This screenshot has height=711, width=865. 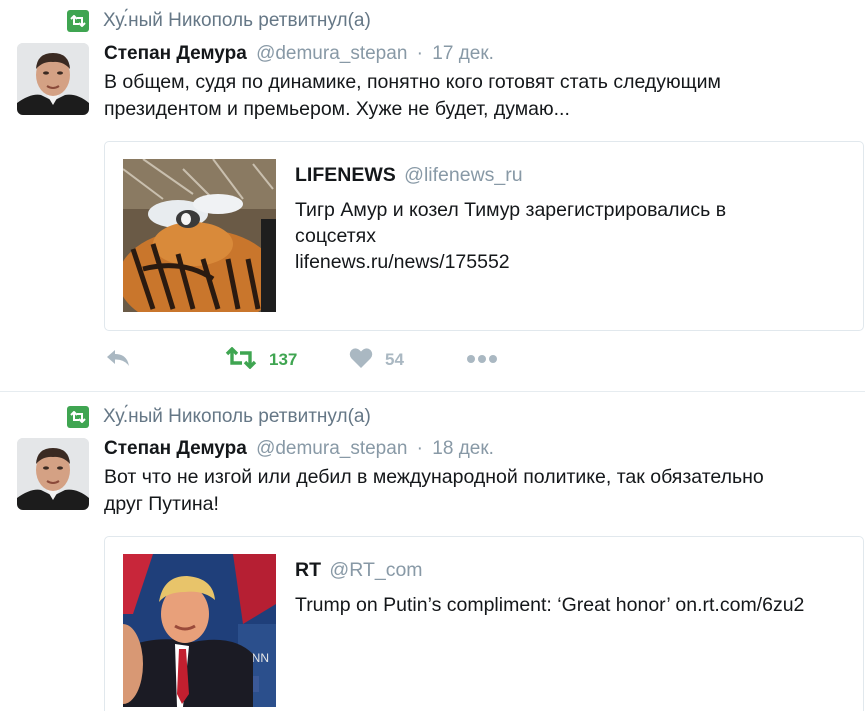 What do you see at coordinates (394, 359) in the screenshot?
I see `like-count: 54` at bounding box center [394, 359].